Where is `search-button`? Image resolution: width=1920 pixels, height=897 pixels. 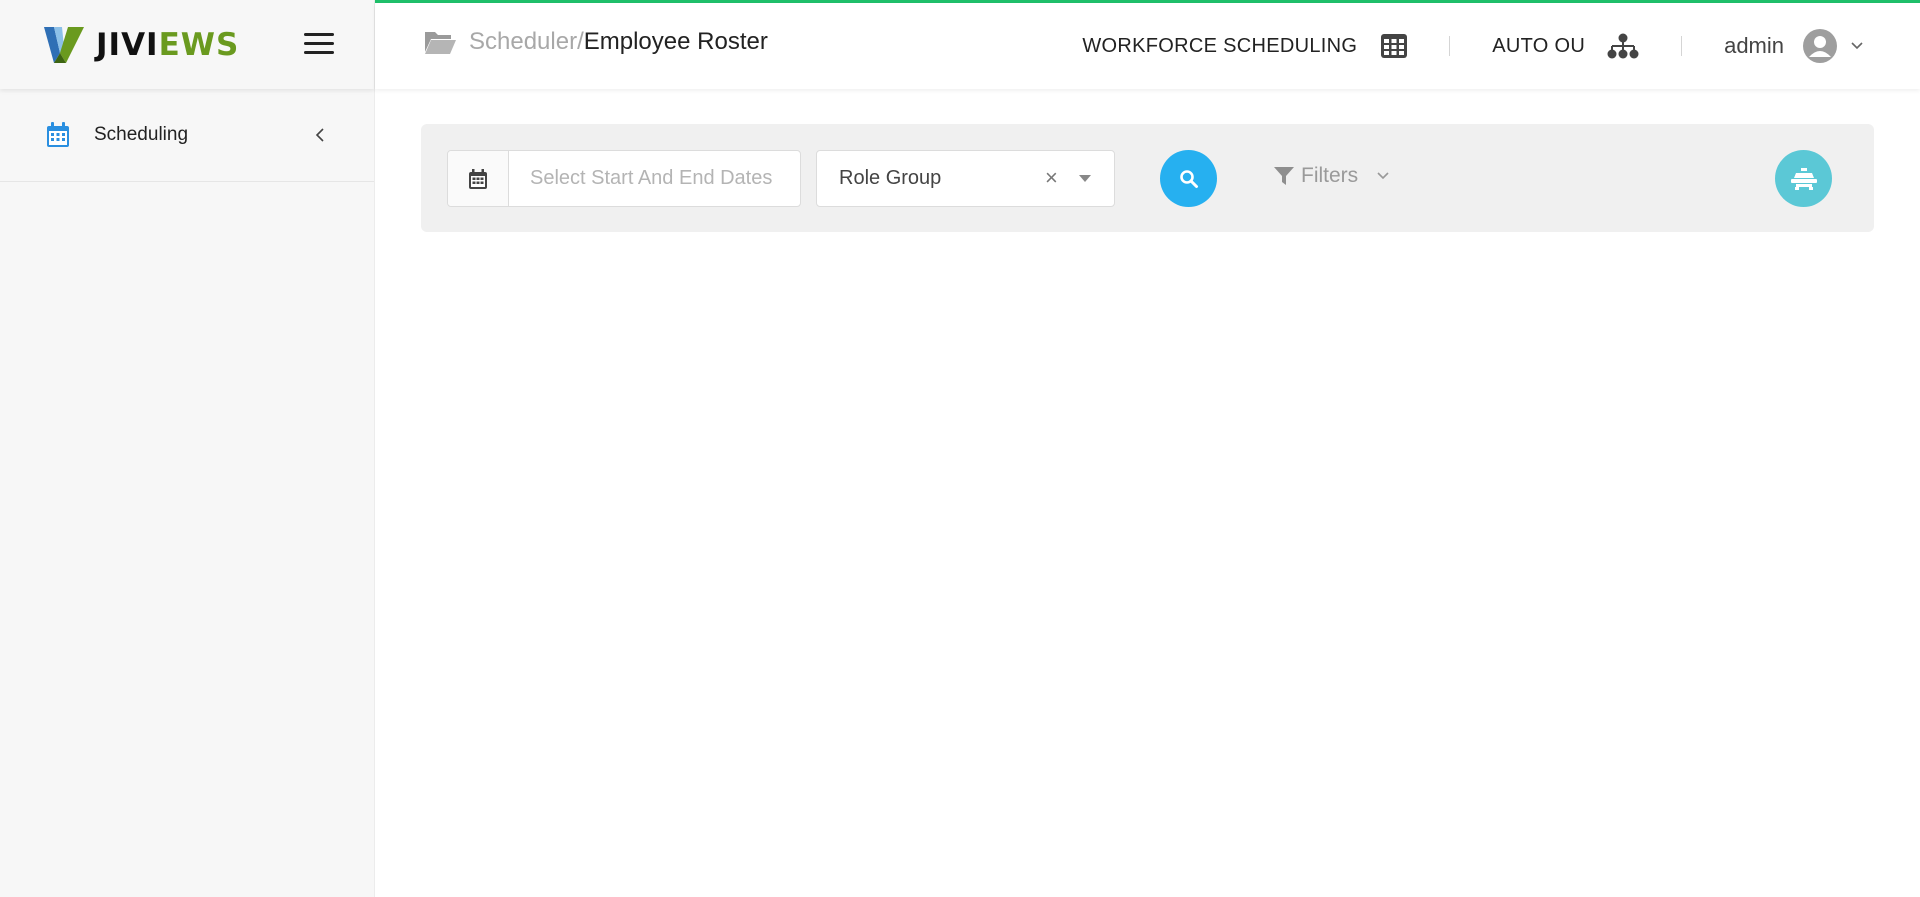 search-button is located at coordinates (1188, 178).